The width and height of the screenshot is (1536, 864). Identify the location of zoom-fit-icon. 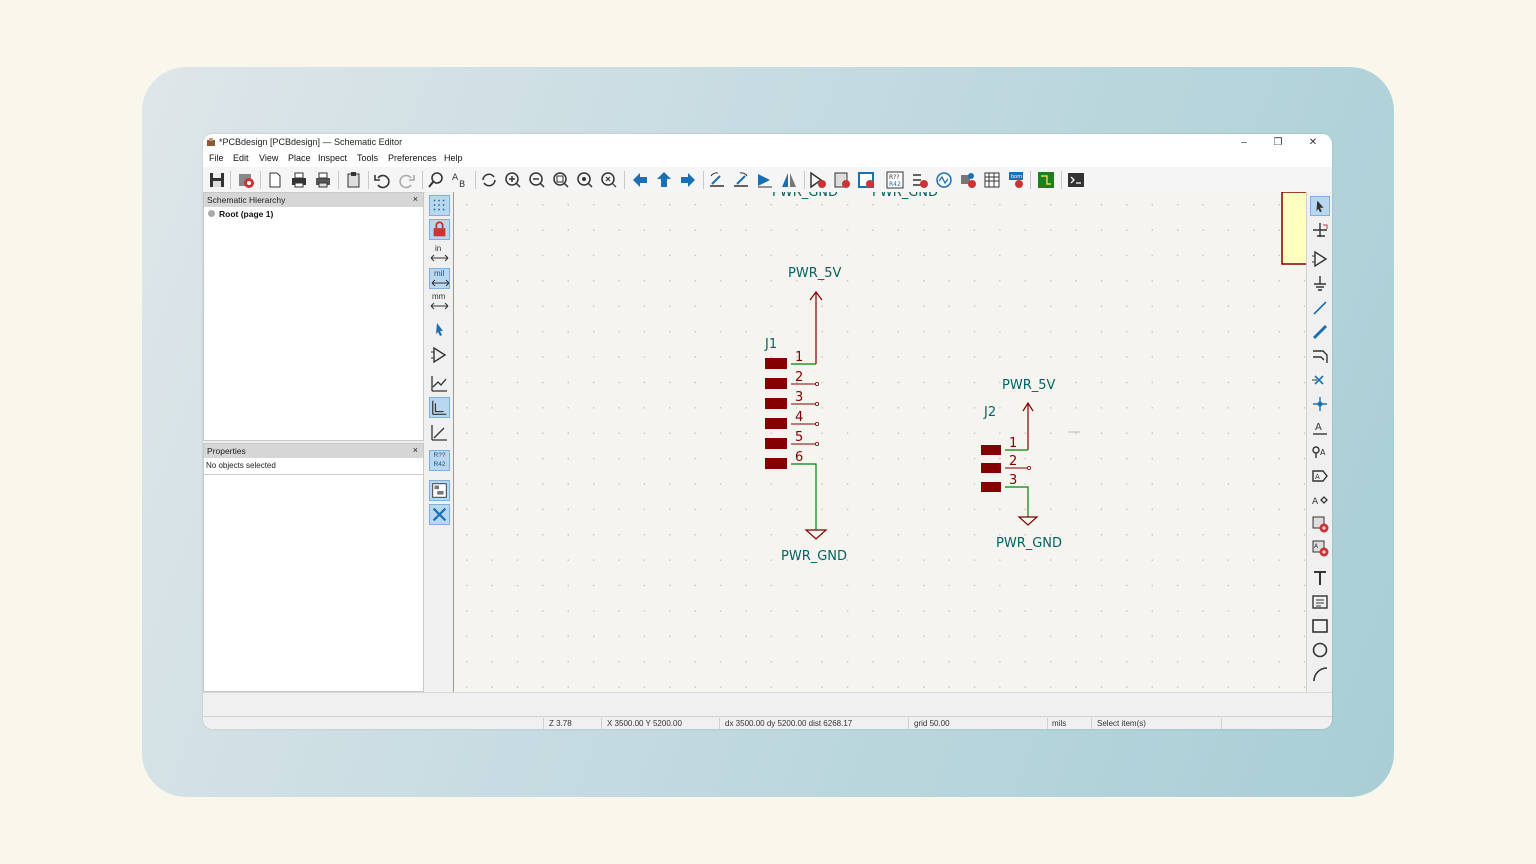
(561, 180).